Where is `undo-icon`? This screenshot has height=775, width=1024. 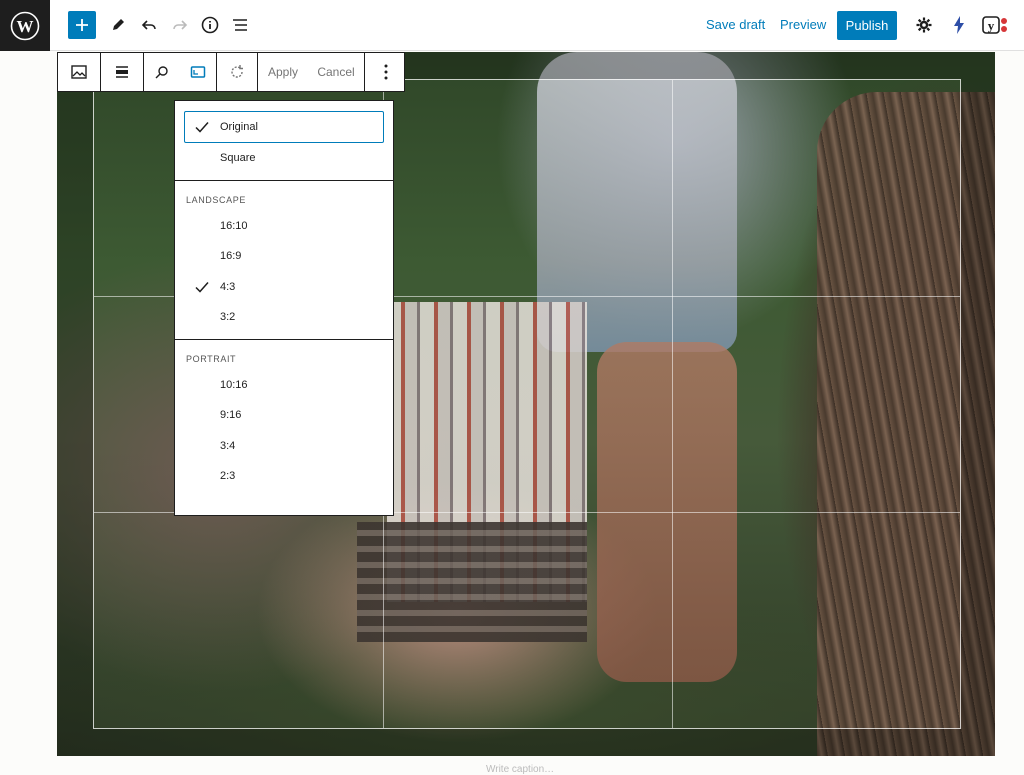
undo-icon is located at coordinates (148, 25).